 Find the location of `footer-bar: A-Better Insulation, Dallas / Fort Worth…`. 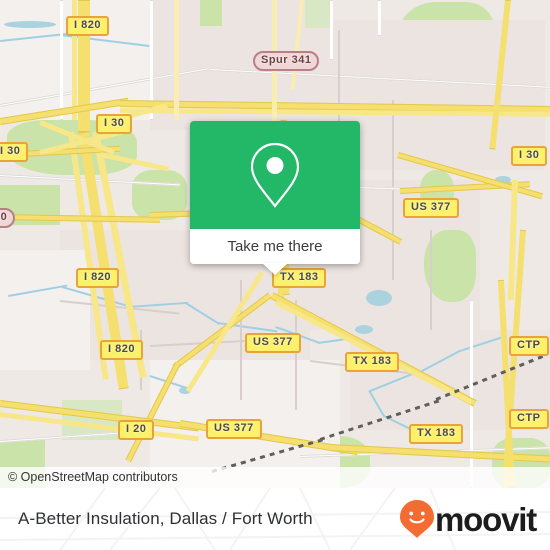

footer-bar: A-Better Insulation, Dallas / Fort Worth… is located at coordinates (275, 519).